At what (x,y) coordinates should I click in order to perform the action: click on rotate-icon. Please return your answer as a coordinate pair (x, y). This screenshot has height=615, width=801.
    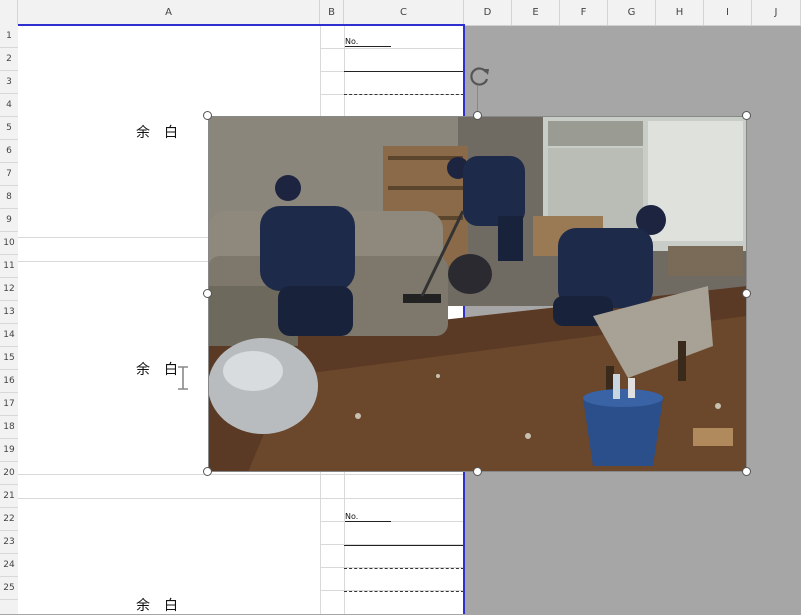
    Looking at the image, I should click on (480, 76).